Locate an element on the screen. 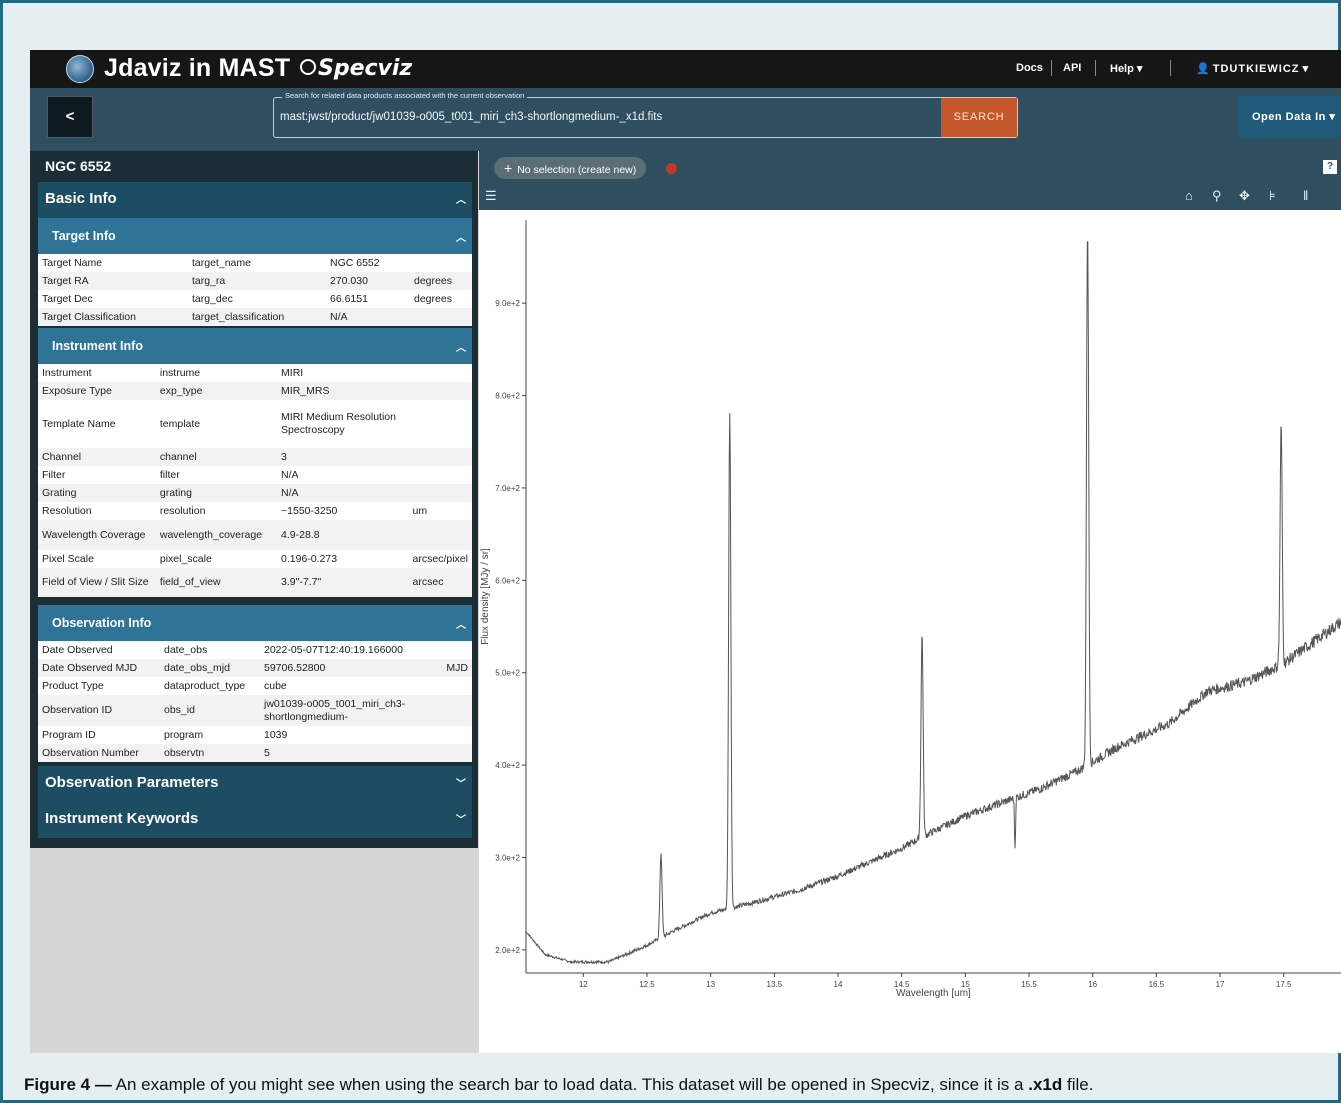 The image size is (1341, 1103). field-label: Date Observed is located at coordinates (77, 649).